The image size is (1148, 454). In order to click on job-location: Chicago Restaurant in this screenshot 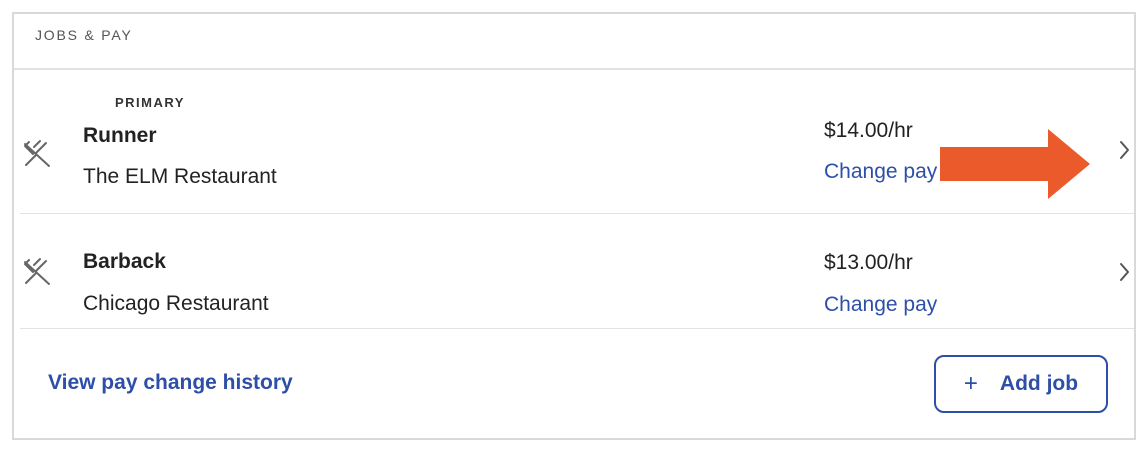, I will do `click(176, 303)`.